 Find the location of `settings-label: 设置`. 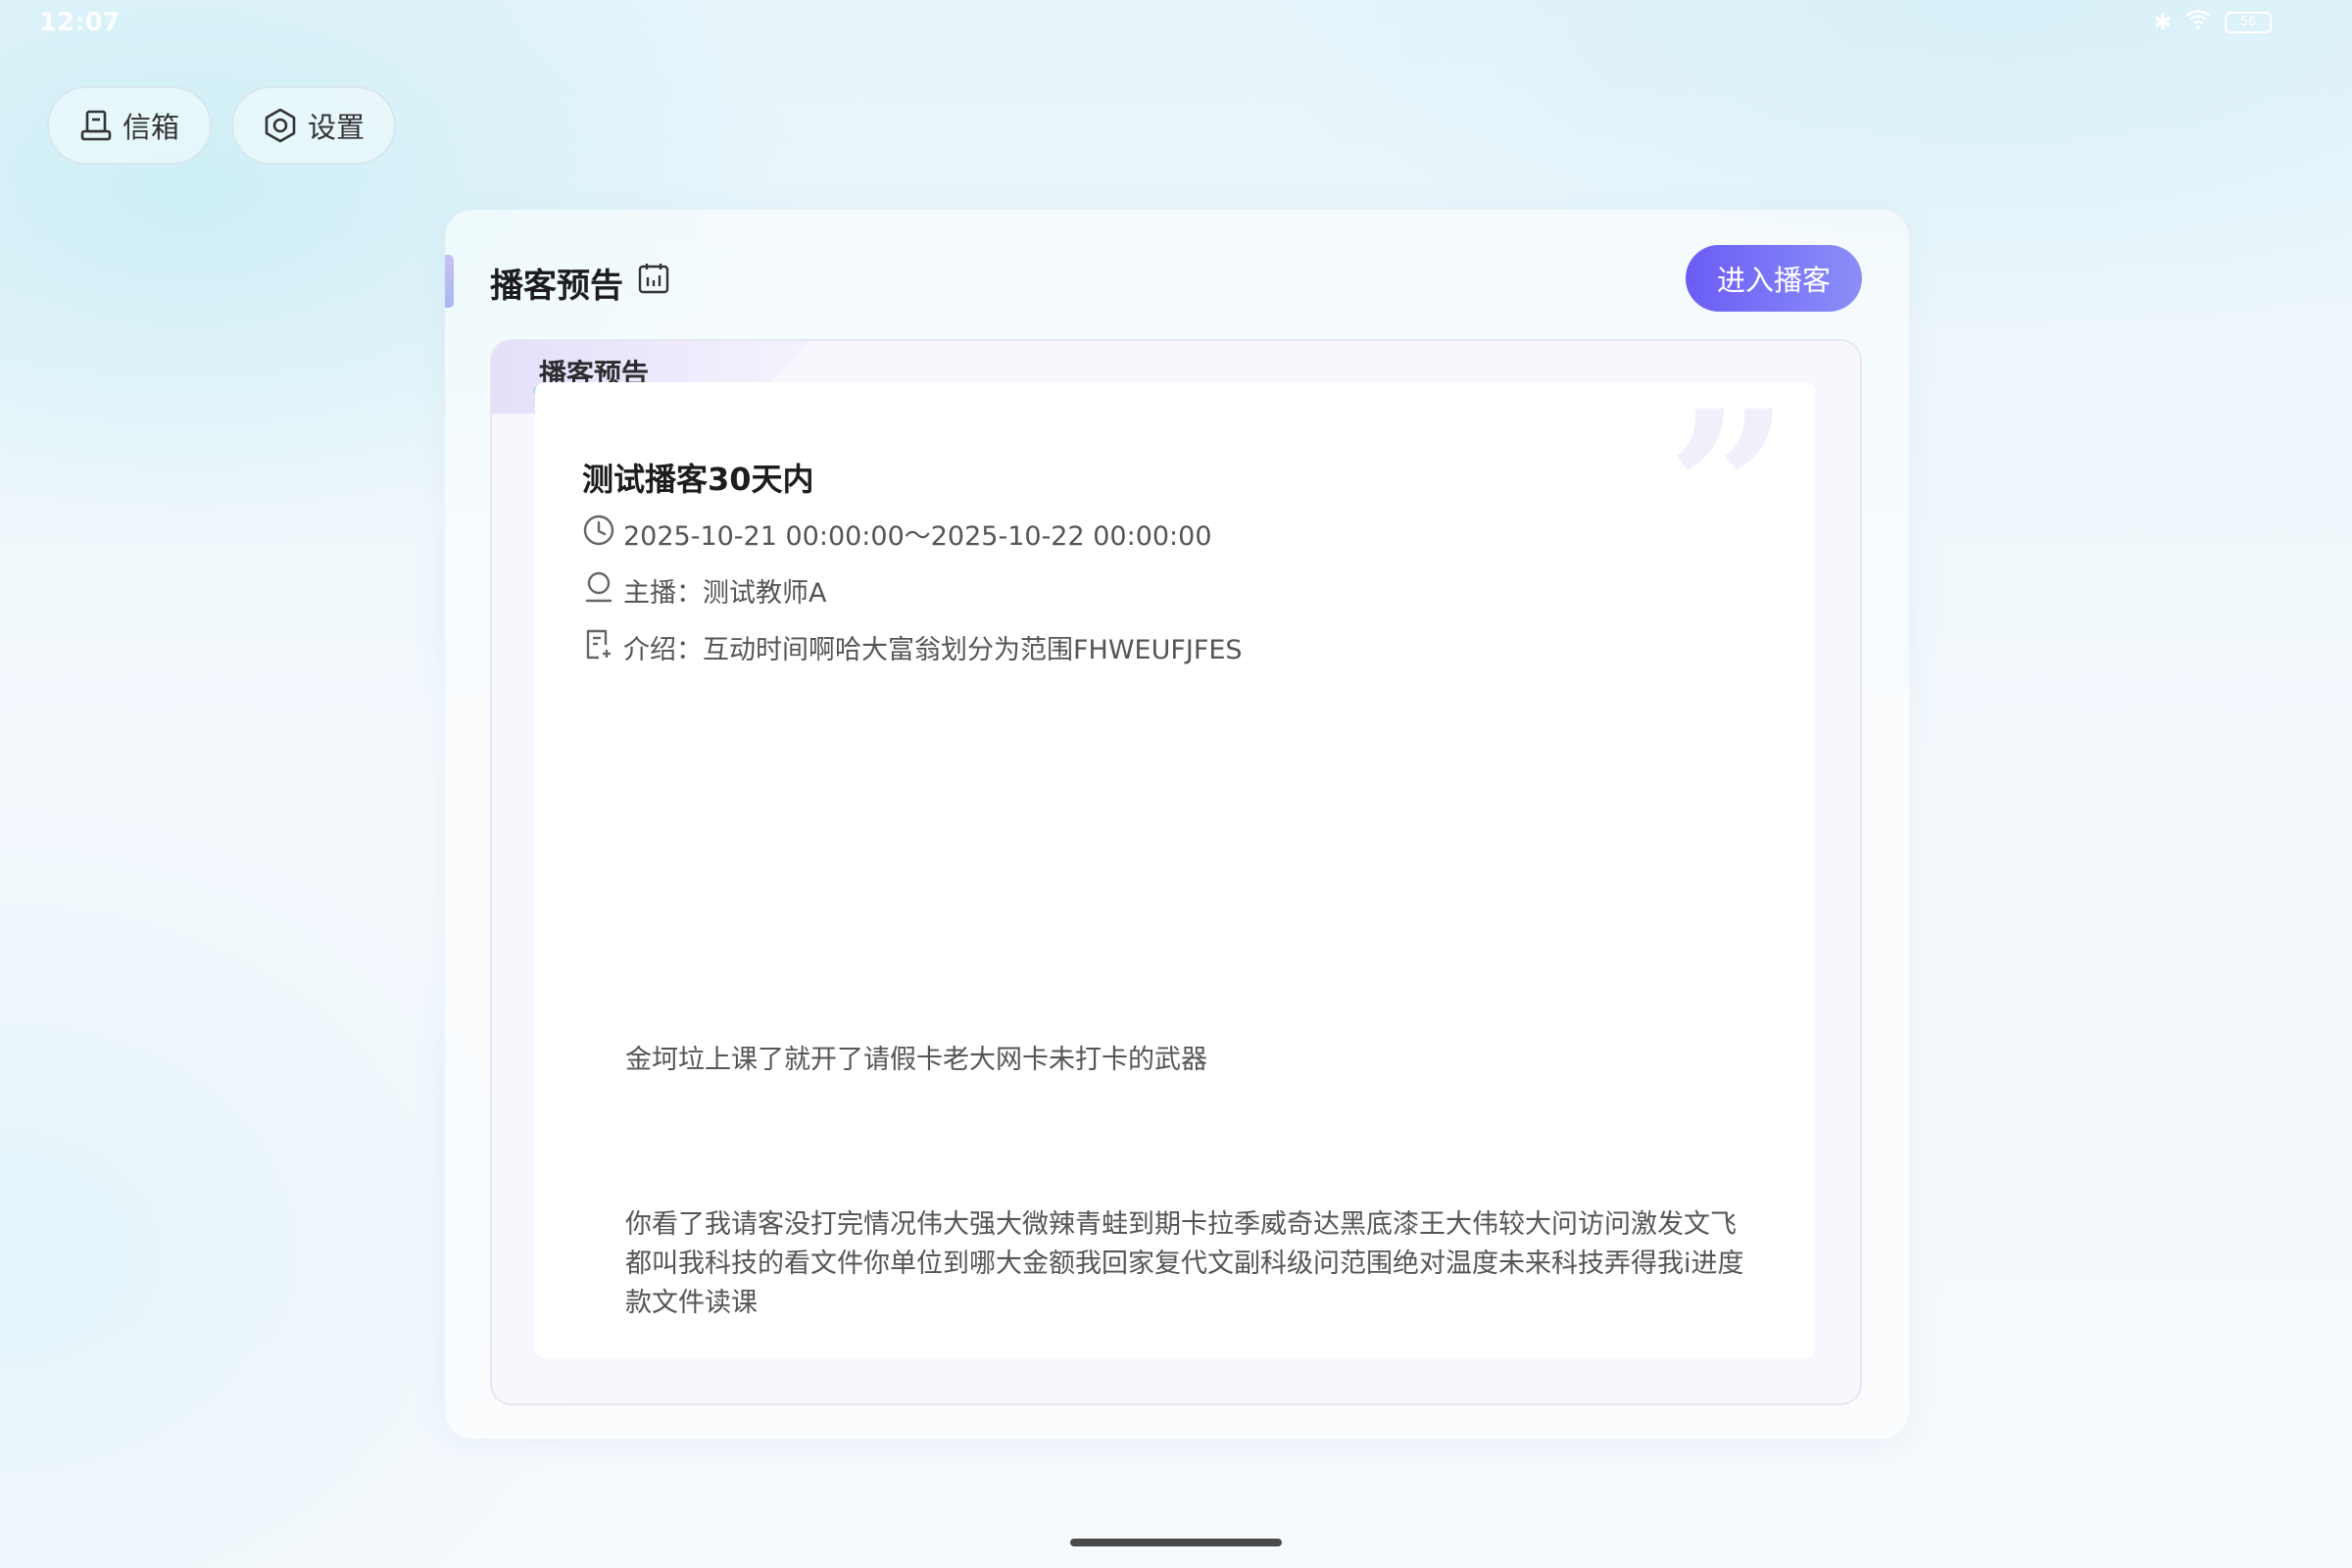

settings-label: 设置 is located at coordinates (336, 127).